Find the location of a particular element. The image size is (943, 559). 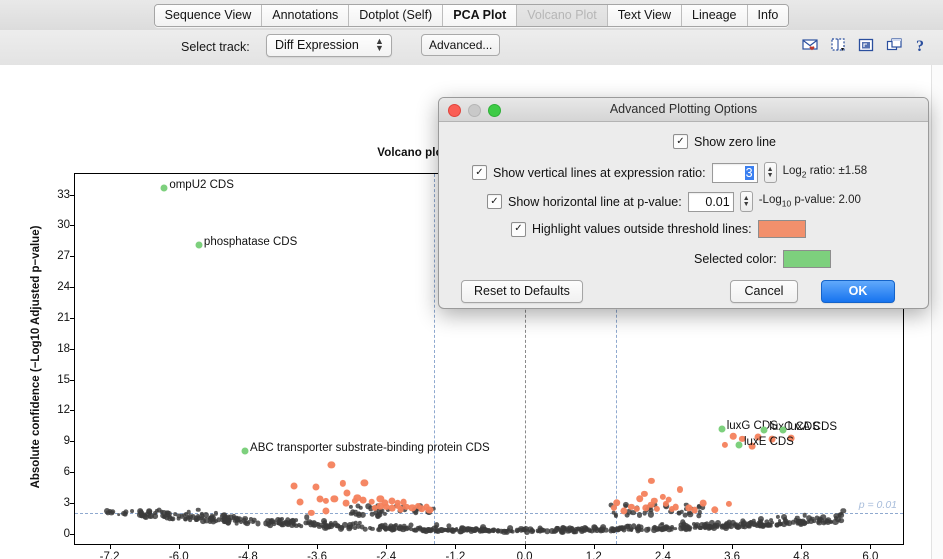

log2-ratio-hint: Log2 ratio: ±1.58 is located at coordinates (825, 172).